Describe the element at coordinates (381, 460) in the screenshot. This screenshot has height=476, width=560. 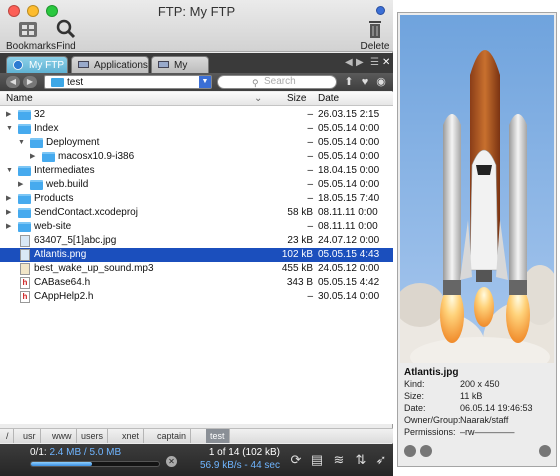
I see `rocket-icon: ➶` at that location.